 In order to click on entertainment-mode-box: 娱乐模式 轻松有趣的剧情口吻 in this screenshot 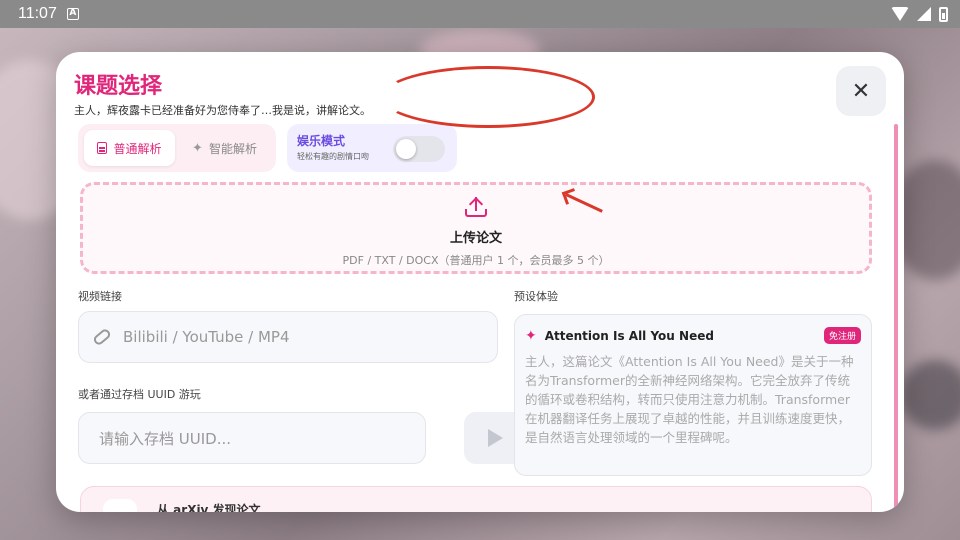, I will do `click(372, 148)`.